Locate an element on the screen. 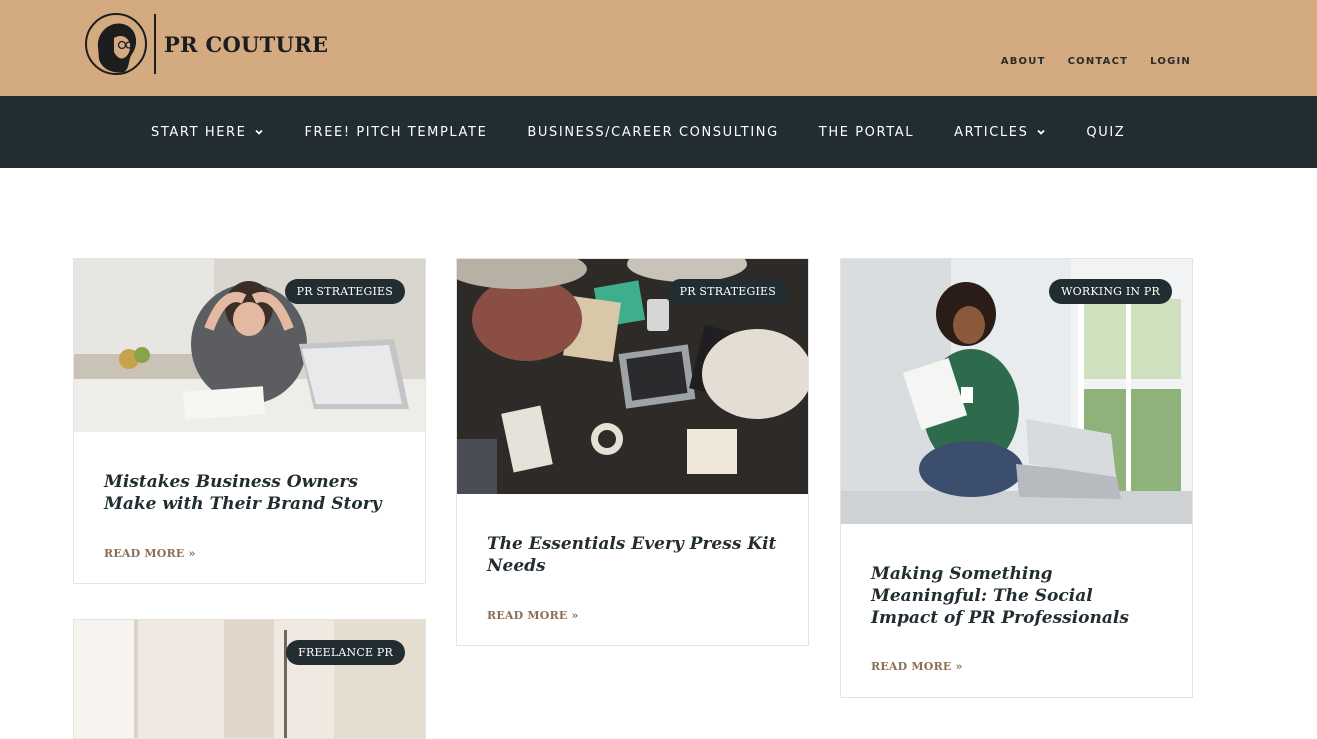 This screenshot has height=739, width=1317. nav-link-contact: CONTACT is located at coordinates (1098, 61).